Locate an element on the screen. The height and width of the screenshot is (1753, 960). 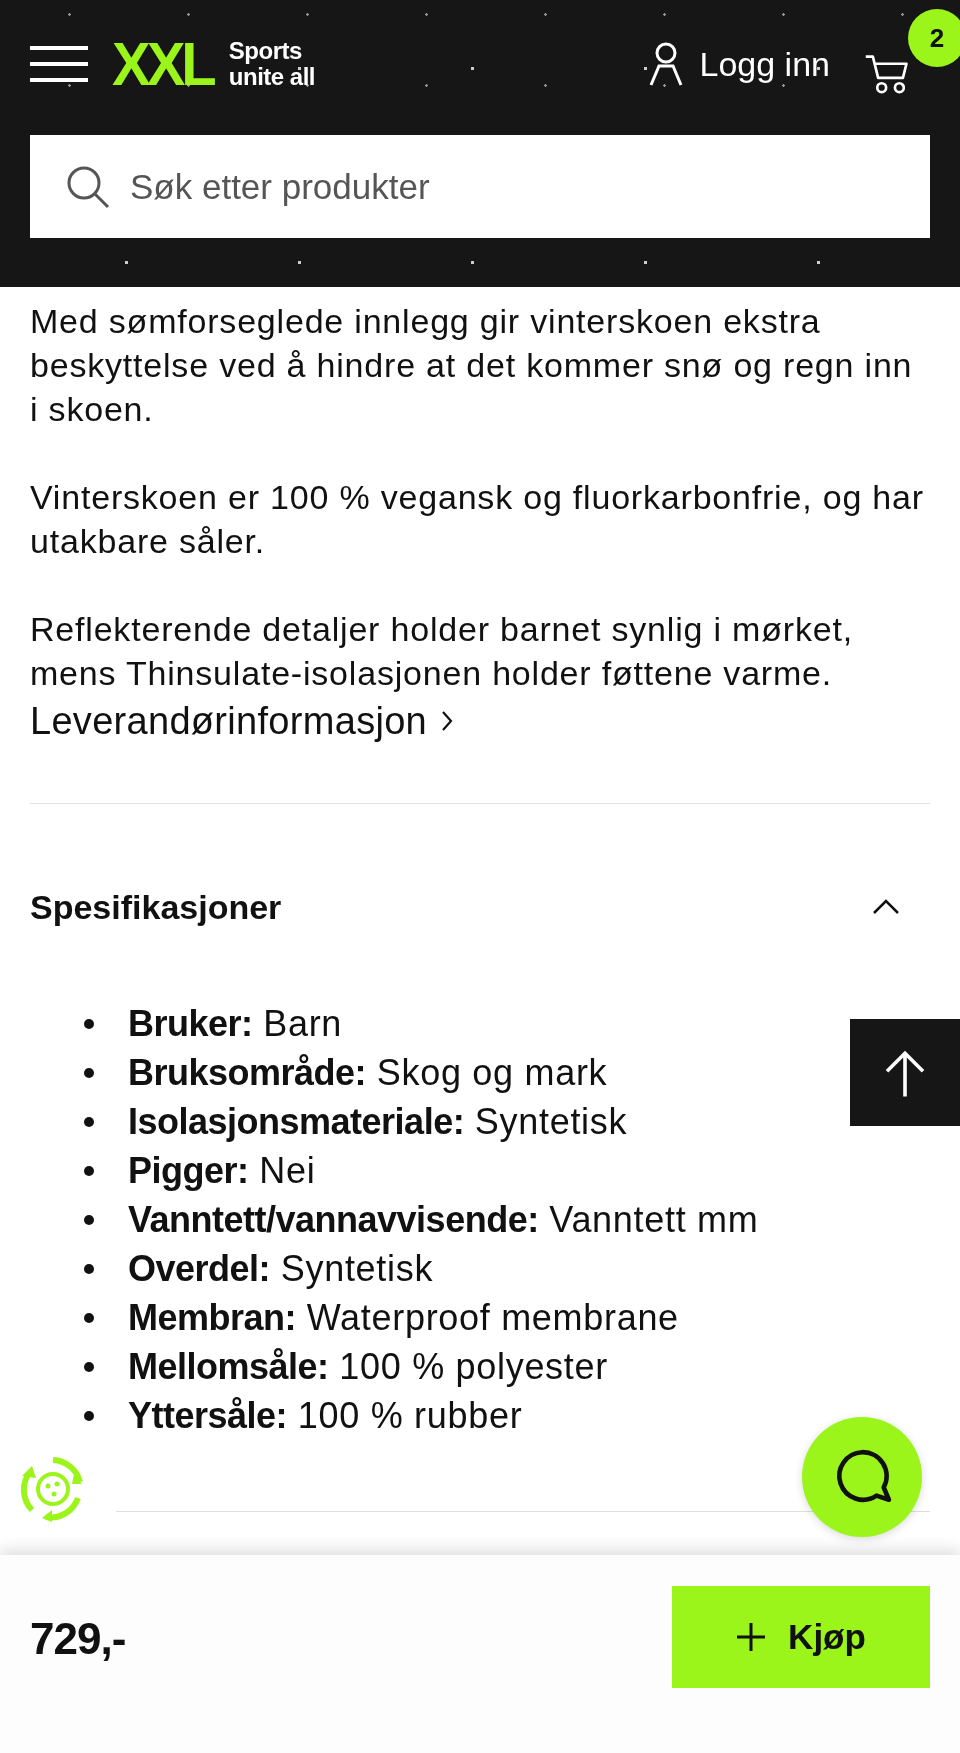
specification-item: Bruker: Barn is located at coordinates (235, 1023).